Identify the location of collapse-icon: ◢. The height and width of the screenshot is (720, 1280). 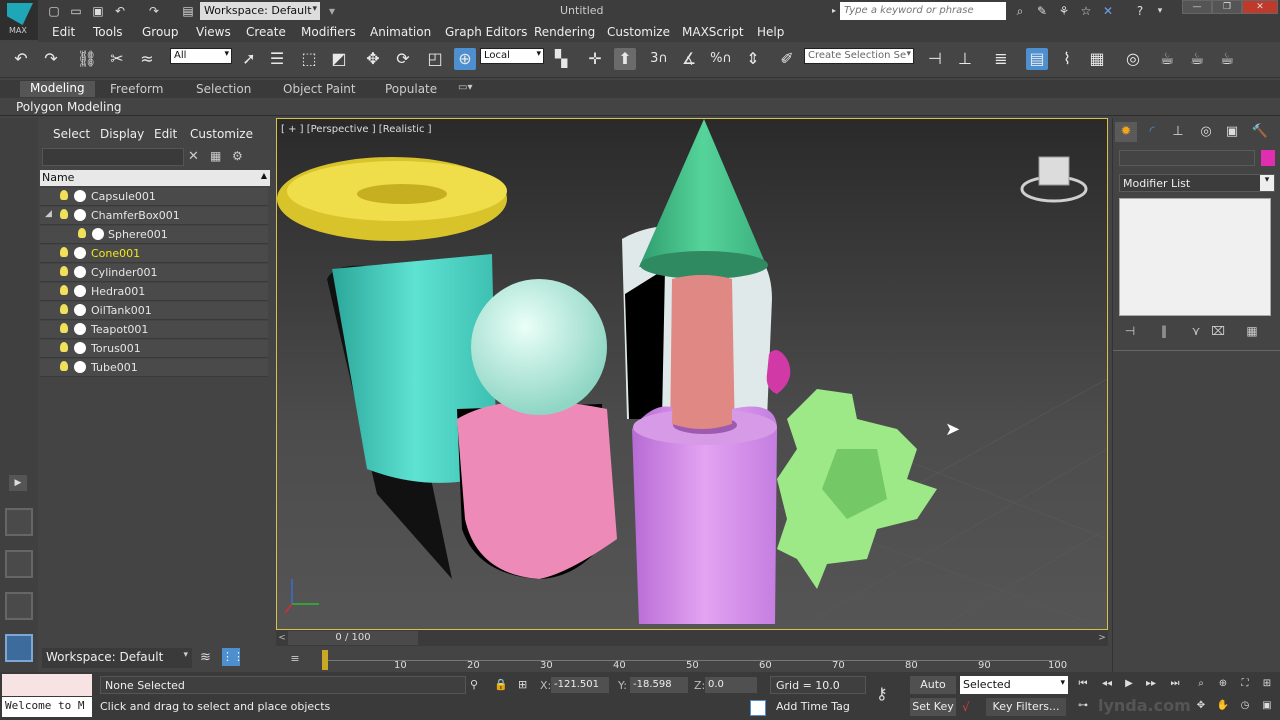
(48, 214).